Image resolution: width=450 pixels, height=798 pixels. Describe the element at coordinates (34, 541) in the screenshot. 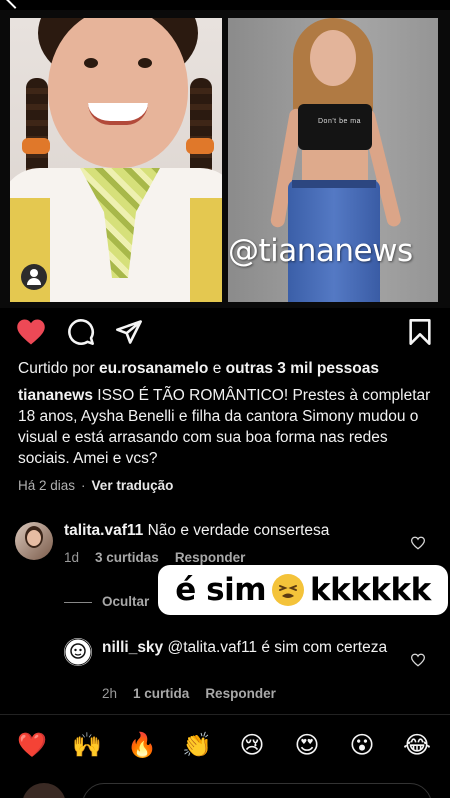

I see `commenter-avatar` at that location.